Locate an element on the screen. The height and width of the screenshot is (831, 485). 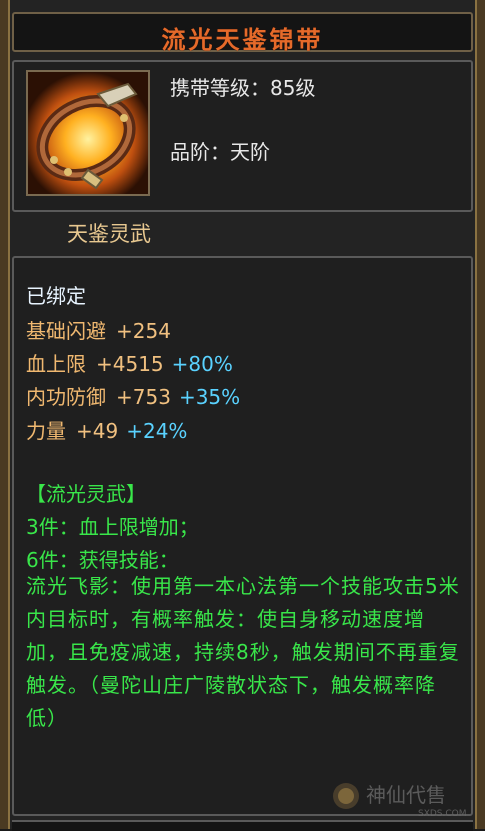
attribute-value: +49 is located at coordinates (97, 431).